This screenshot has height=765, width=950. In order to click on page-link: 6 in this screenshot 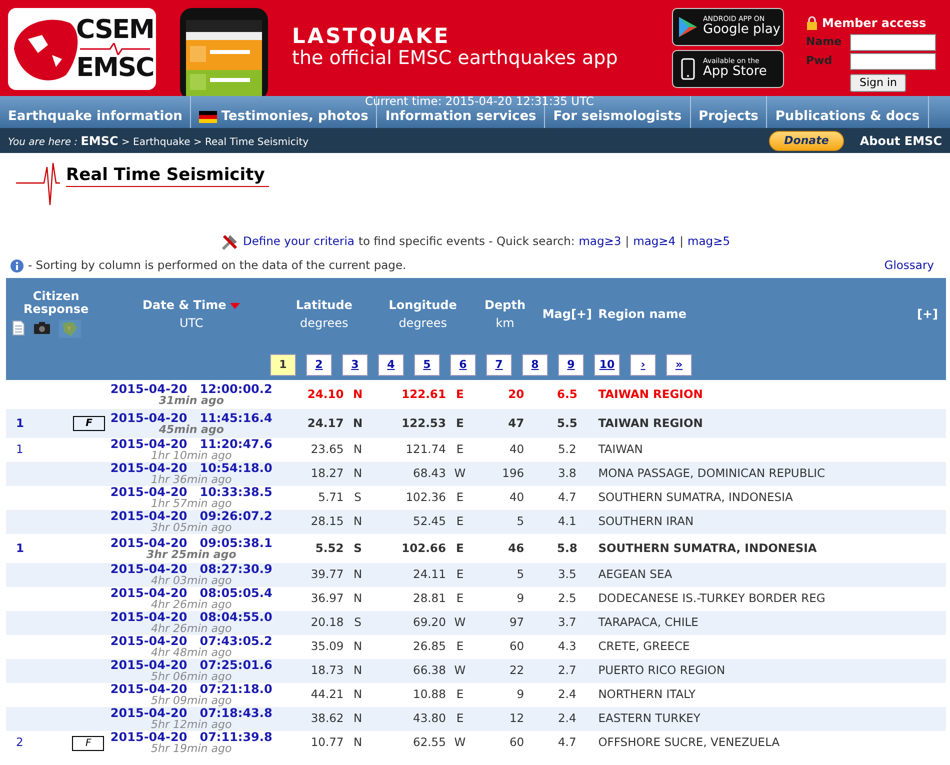, I will do `click(463, 365)`.